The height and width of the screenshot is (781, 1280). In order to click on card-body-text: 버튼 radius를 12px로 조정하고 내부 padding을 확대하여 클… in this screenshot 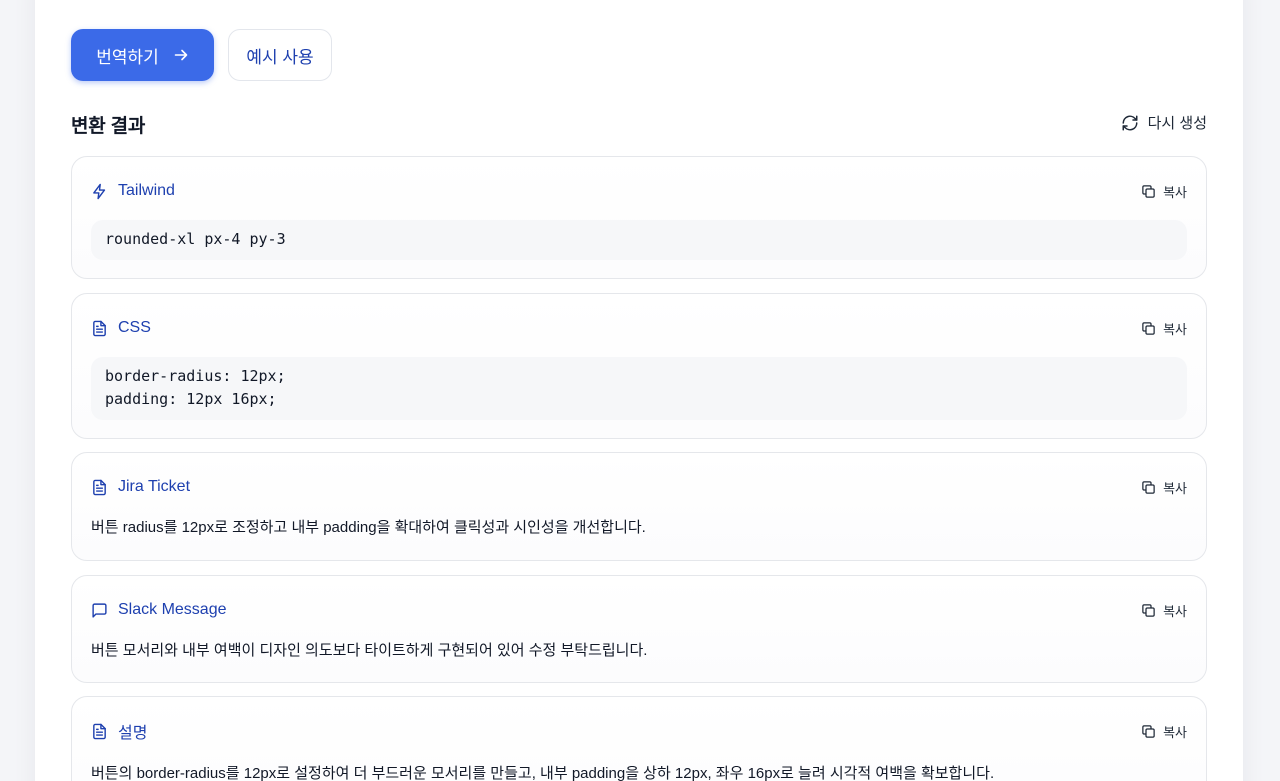, I will do `click(368, 527)`.